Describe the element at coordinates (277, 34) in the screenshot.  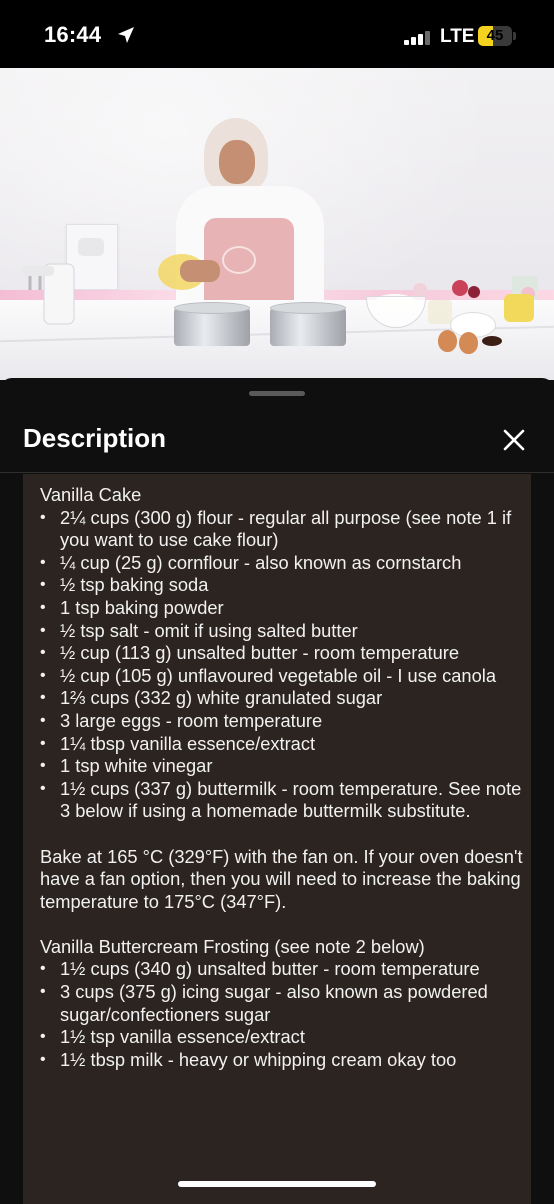
I see `status-bar: 16:44 LTE 45` at that location.